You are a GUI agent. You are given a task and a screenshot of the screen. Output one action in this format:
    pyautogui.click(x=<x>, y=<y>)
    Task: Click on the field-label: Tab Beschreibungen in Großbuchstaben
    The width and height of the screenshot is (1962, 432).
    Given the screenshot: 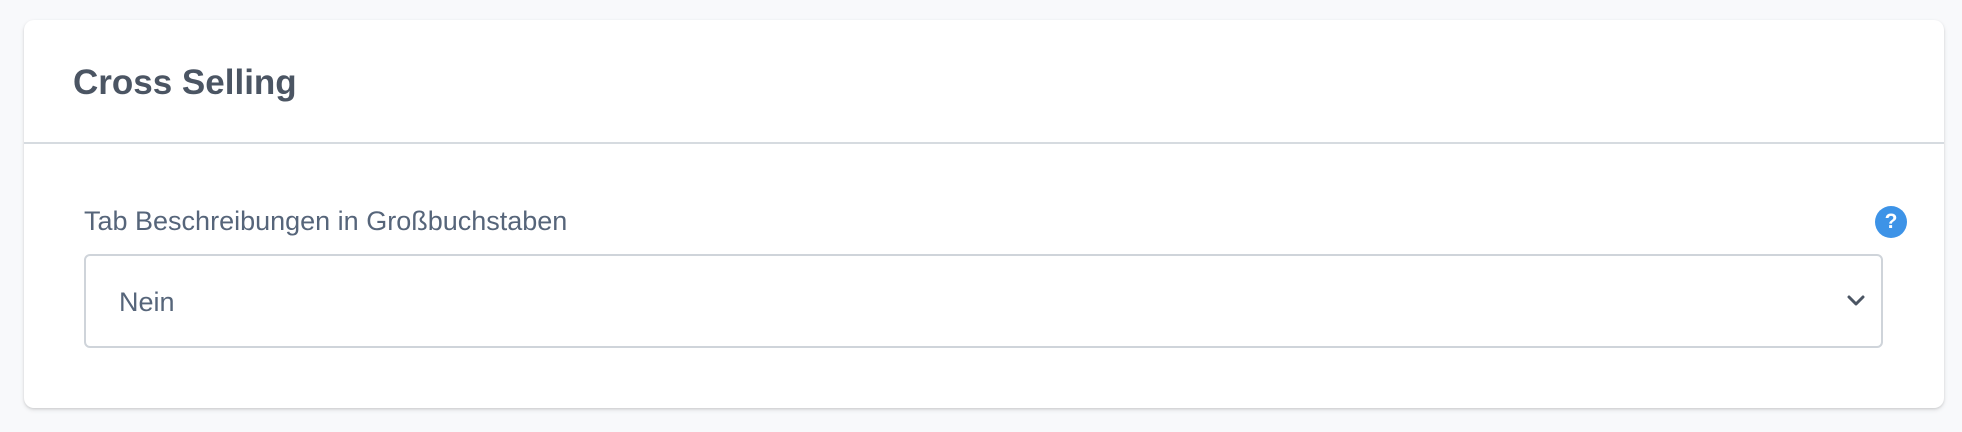 What is the action you would take?
    pyautogui.click(x=326, y=221)
    